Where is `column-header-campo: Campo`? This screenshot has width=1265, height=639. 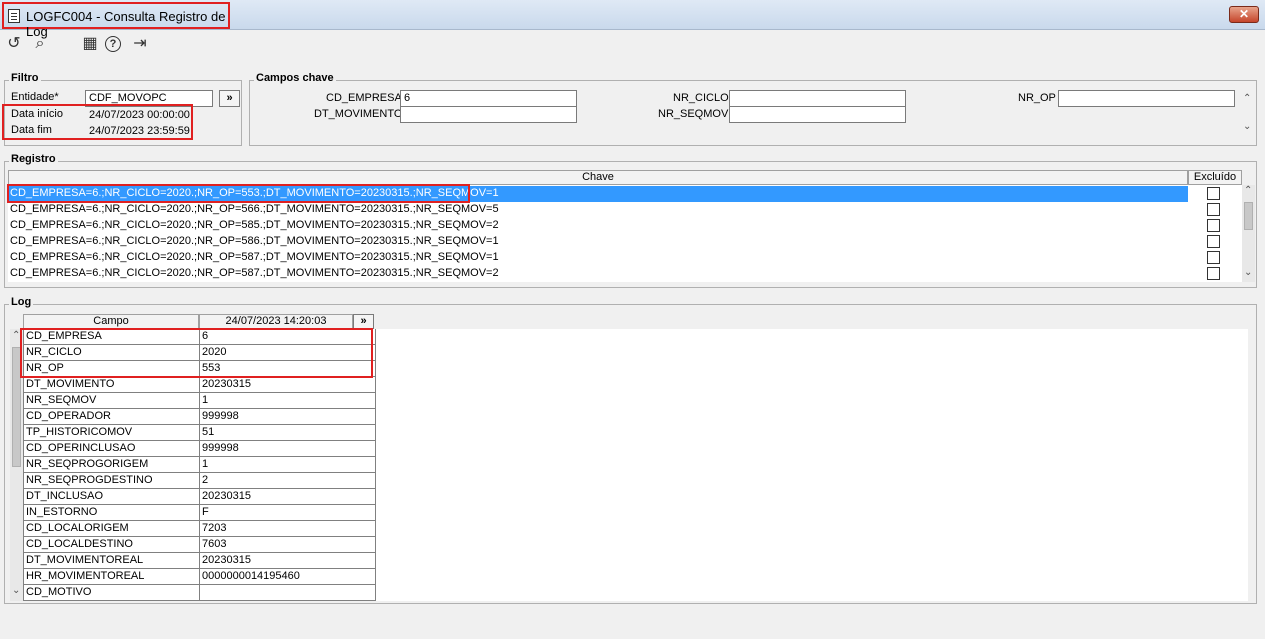 column-header-campo: Campo is located at coordinates (111, 321).